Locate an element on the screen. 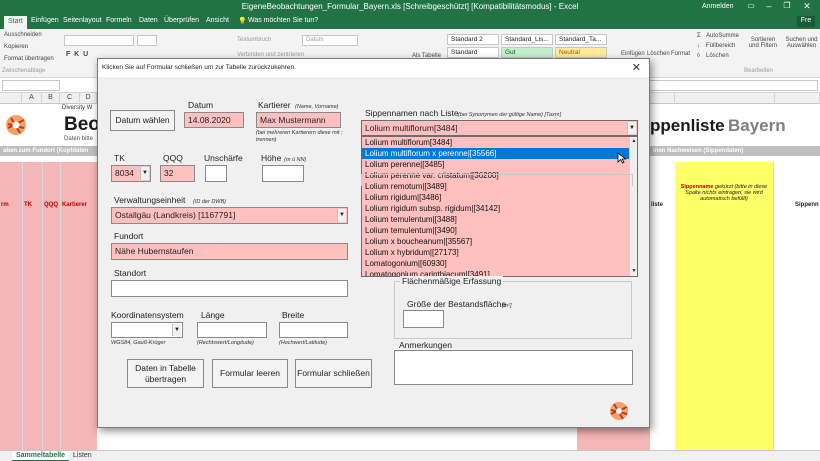 The width and height of the screenshot is (820, 461). anmerkungen-field is located at coordinates (513, 367).